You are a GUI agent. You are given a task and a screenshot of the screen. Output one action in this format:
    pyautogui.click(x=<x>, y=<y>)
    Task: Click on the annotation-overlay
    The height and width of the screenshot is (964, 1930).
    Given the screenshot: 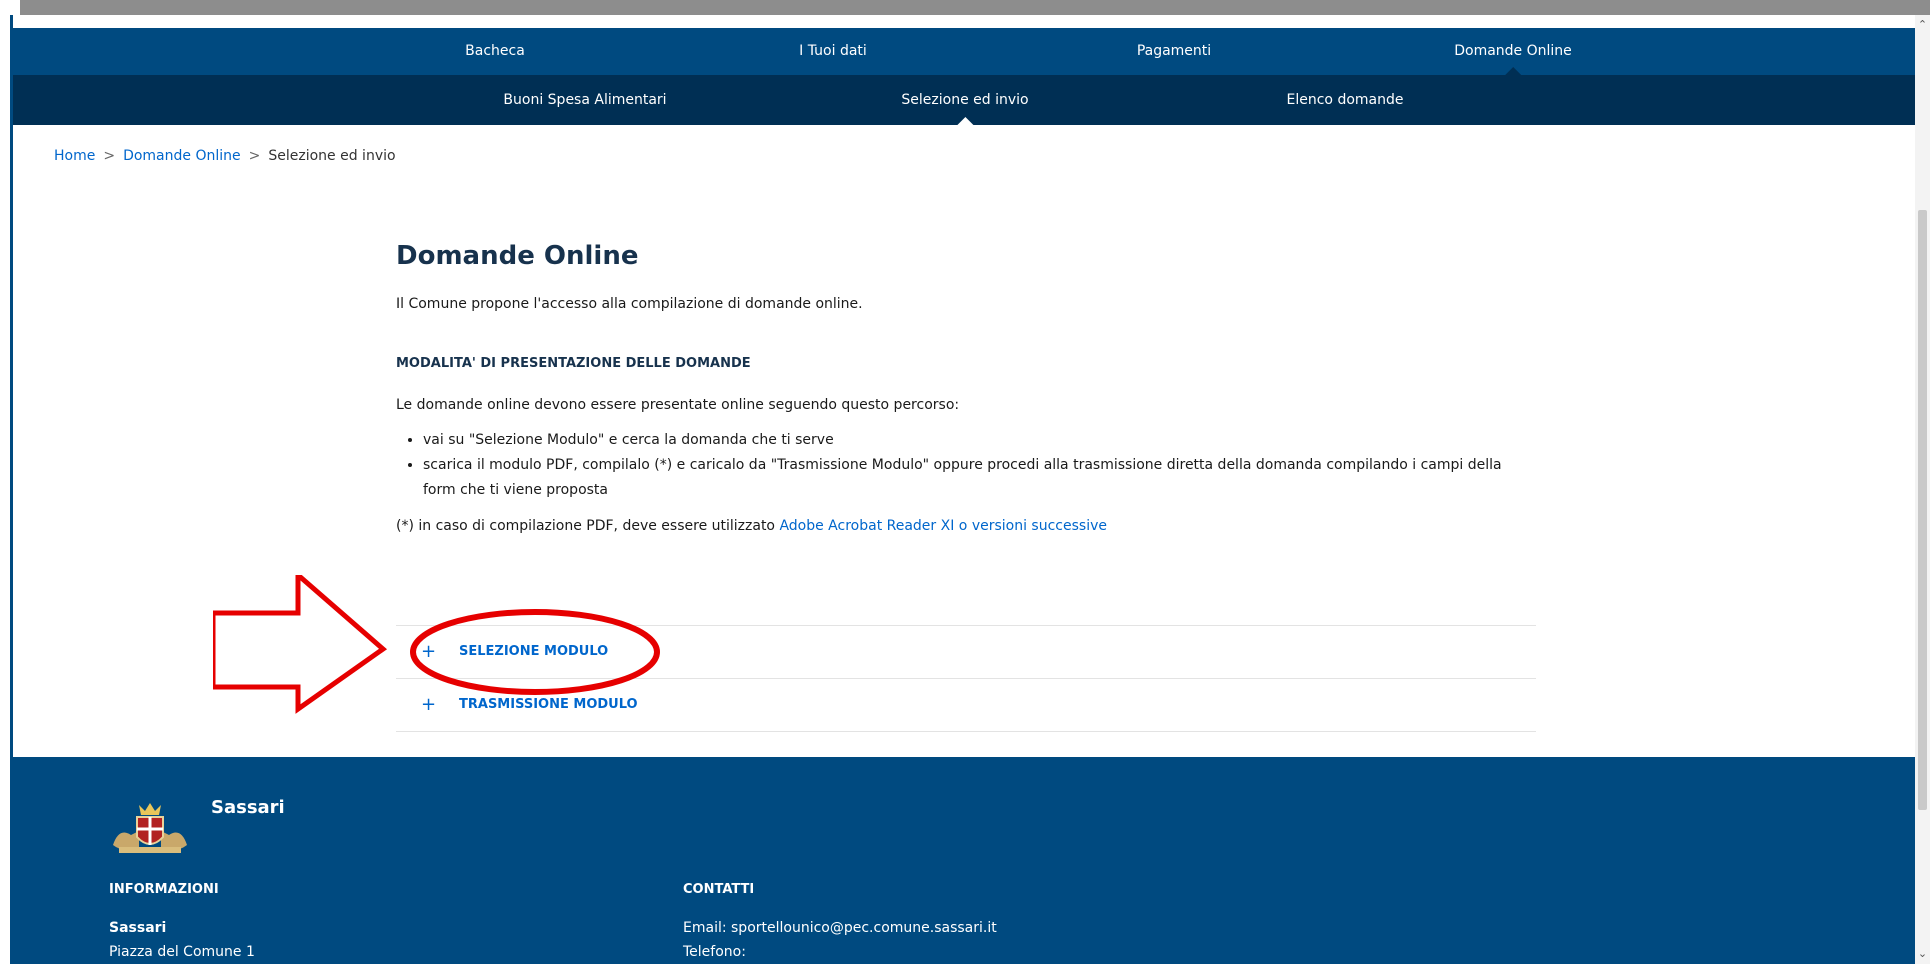 What is the action you would take?
    pyautogui.click(x=436, y=644)
    